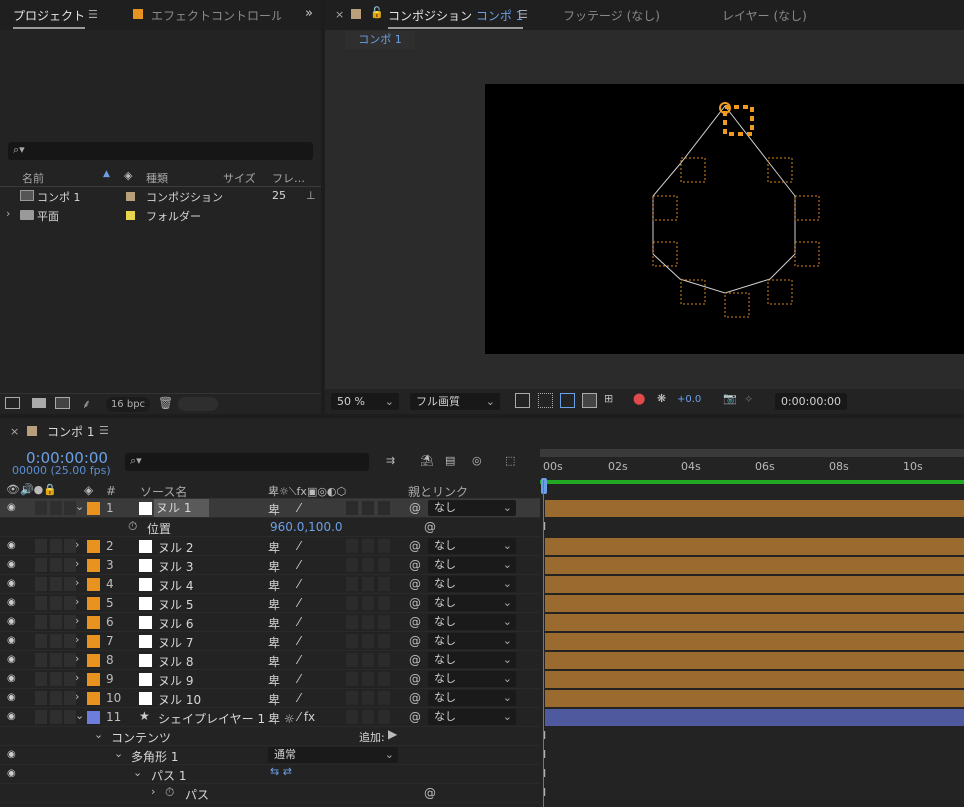 Image resolution: width=964 pixels, height=807 pixels. What do you see at coordinates (730, 398) in the screenshot?
I see `camera-icon: 📷` at bounding box center [730, 398].